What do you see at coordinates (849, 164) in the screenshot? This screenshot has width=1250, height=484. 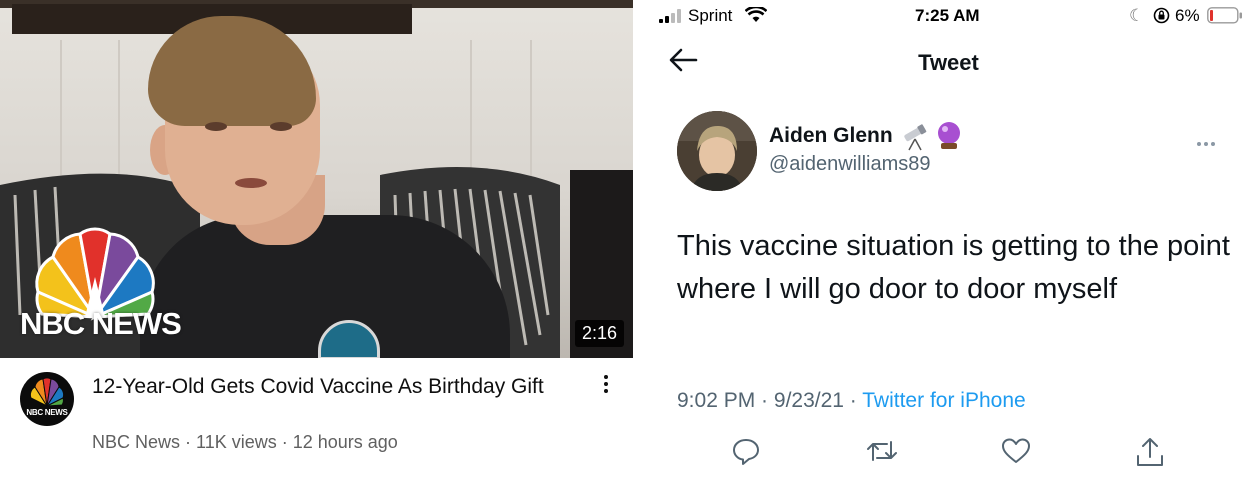 I see `user-handle: @aidenwilliams89` at bounding box center [849, 164].